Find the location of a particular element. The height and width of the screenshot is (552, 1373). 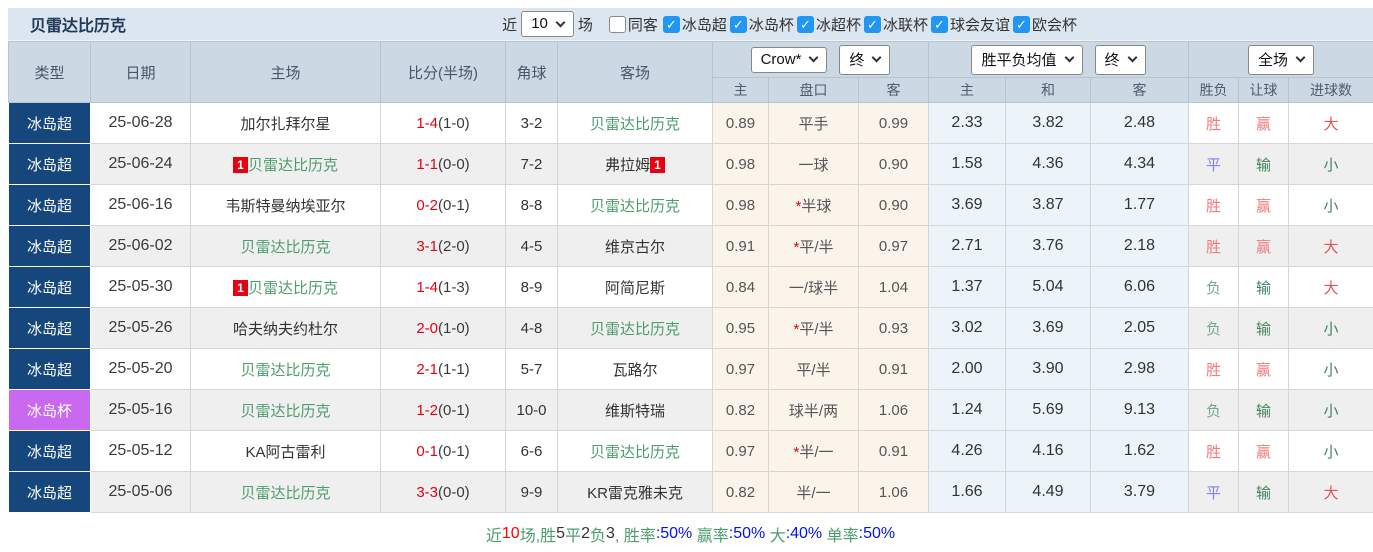

summary-segment: 负 is located at coordinates (597, 536).